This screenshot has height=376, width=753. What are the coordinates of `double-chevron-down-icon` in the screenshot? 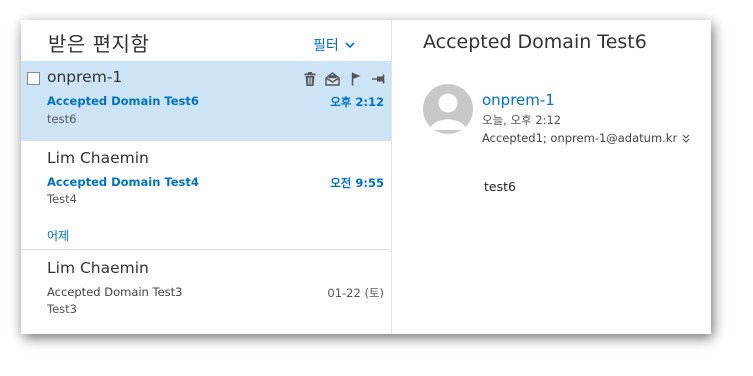 It's located at (686, 138).